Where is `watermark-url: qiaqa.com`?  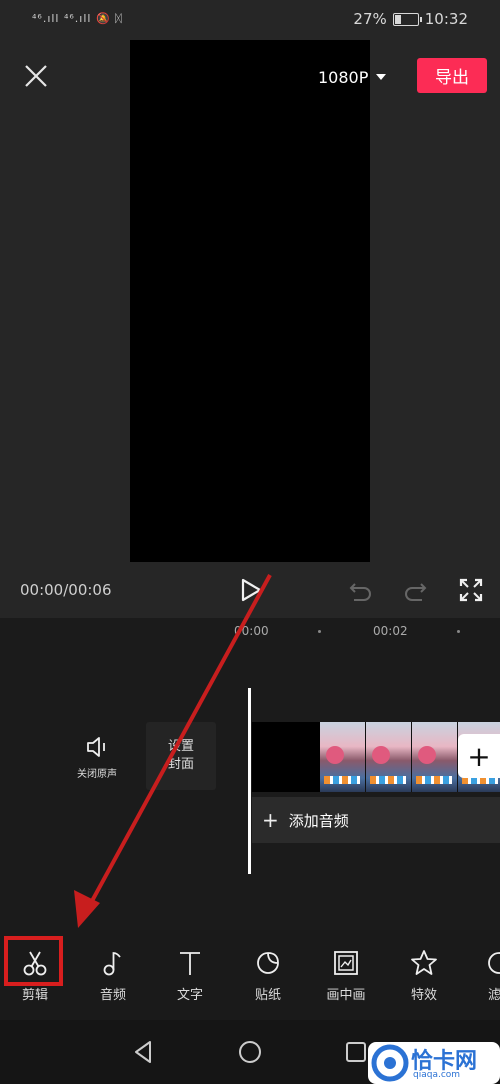
watermark-url: qiaqa.com is located at coordinates (437, 1075).